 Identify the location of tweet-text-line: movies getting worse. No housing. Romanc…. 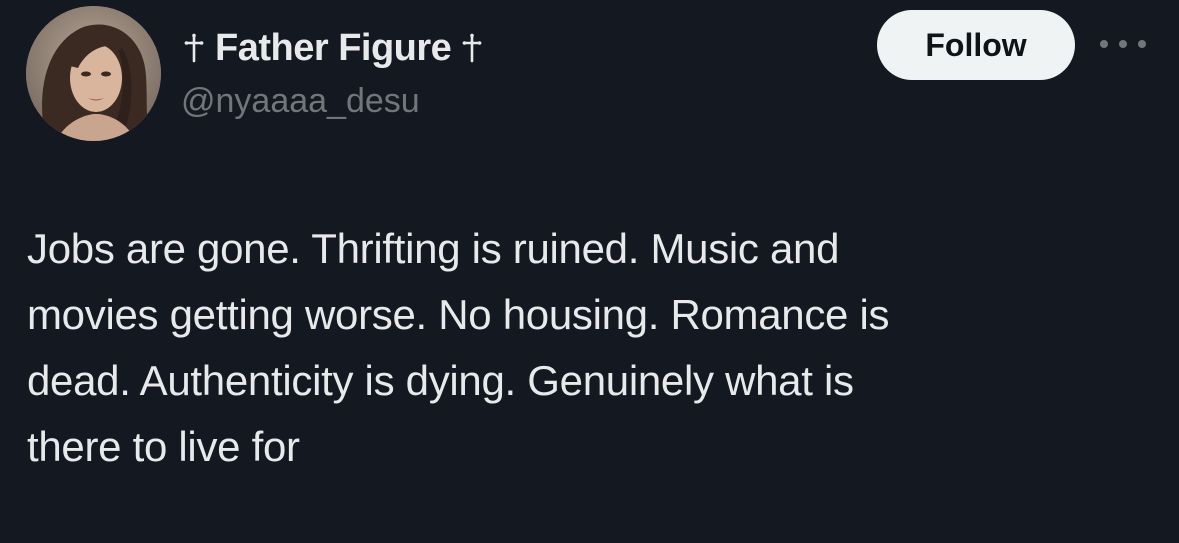
(458, 314).